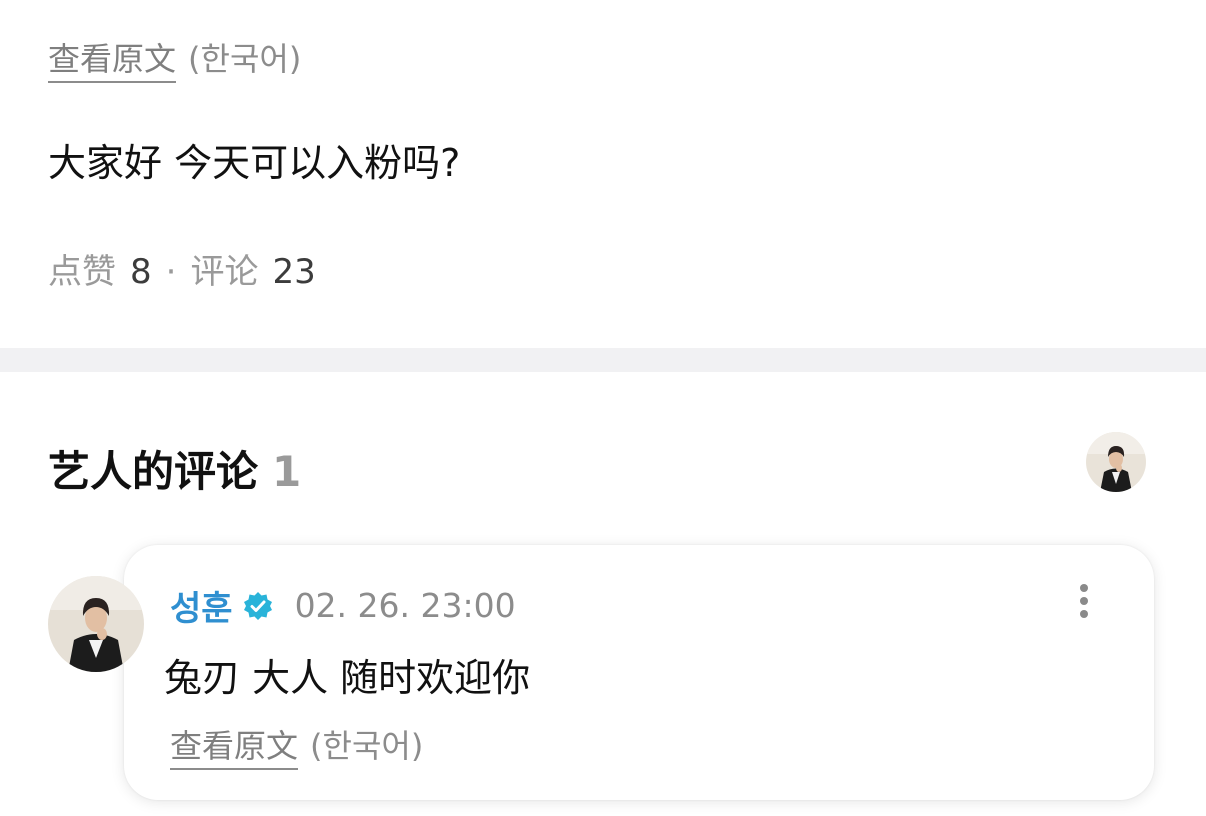  What do you see at coordinates (82, 272) in the screenshot?
I see `likes-label: 点赞` at bounding box center [82, 272].